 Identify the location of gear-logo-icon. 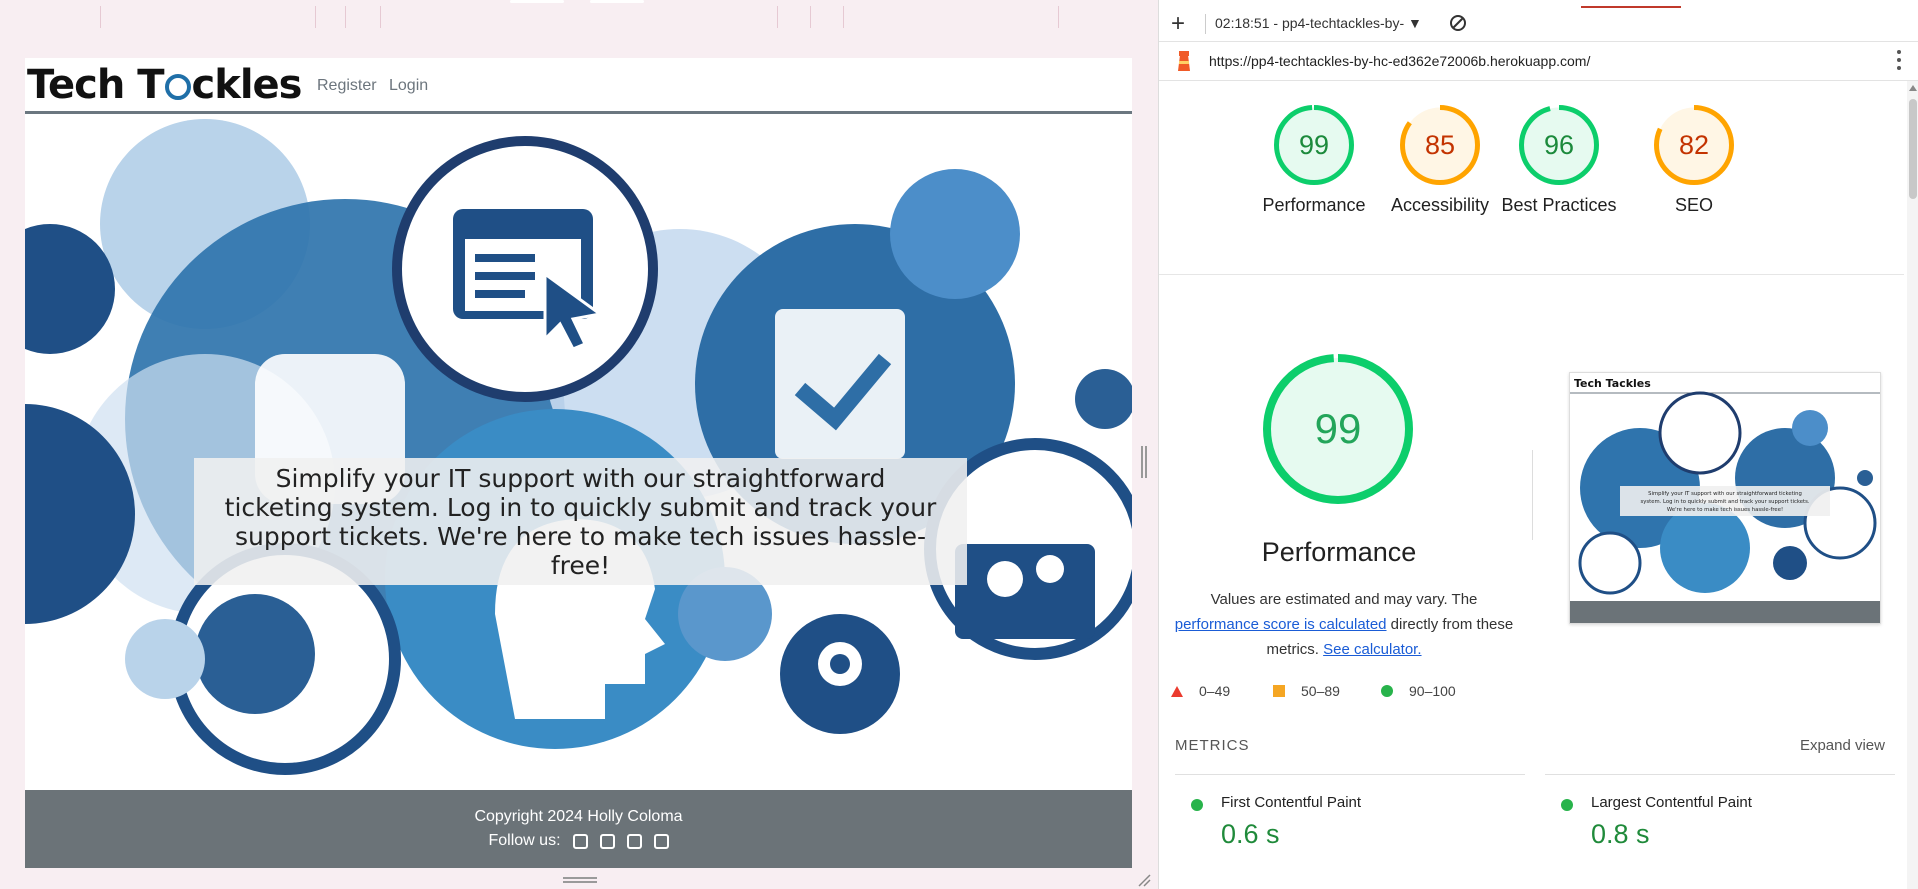
(177, 87).